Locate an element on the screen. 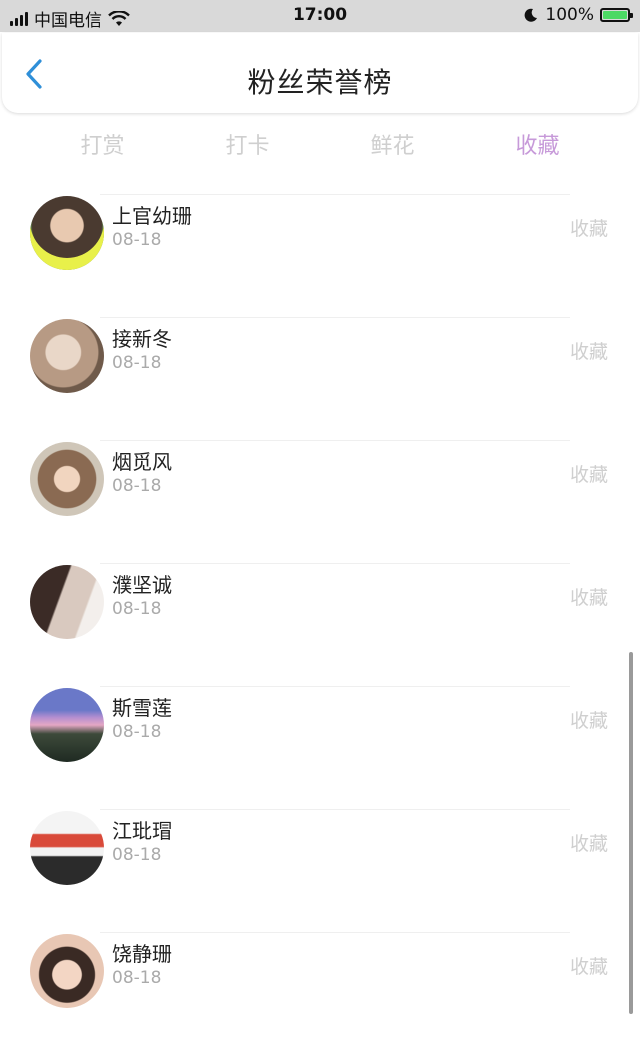  scrollbar is located at coordinates (631, 833).